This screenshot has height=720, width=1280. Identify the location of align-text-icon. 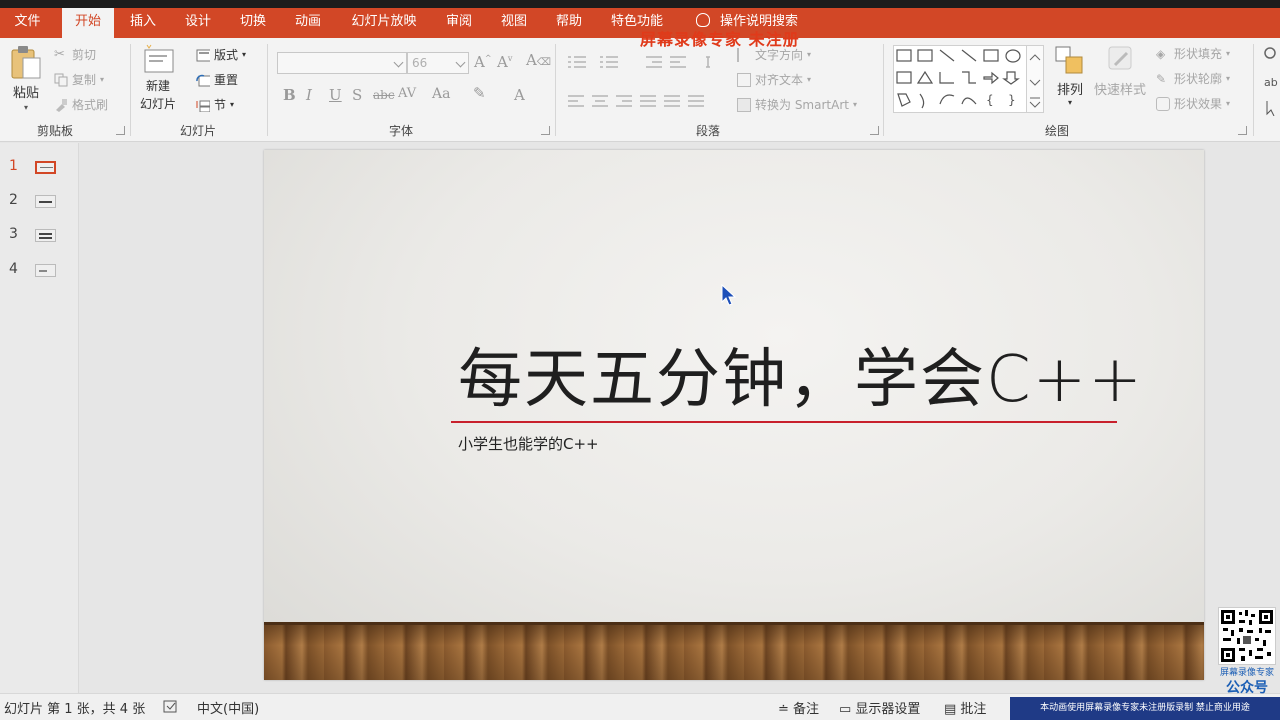
(744, 79).